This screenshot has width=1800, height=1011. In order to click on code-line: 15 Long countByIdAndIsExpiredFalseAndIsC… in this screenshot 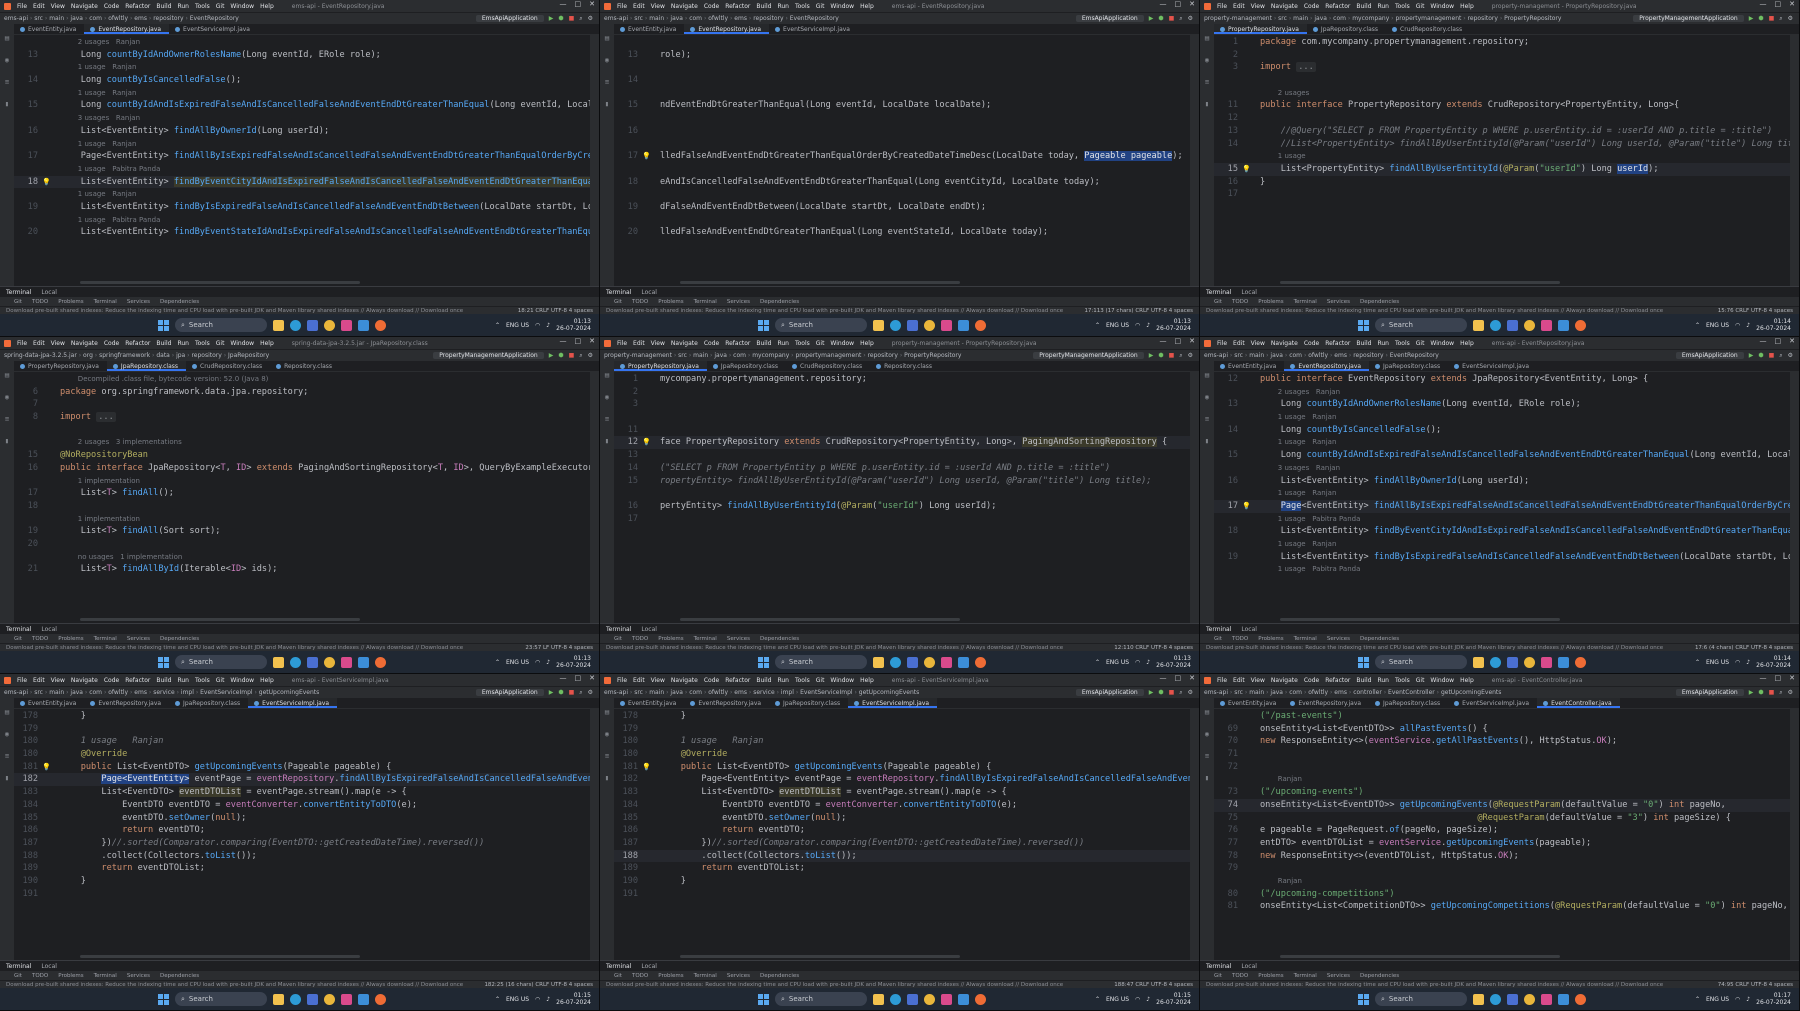, I will do `click(1502, 455)`.